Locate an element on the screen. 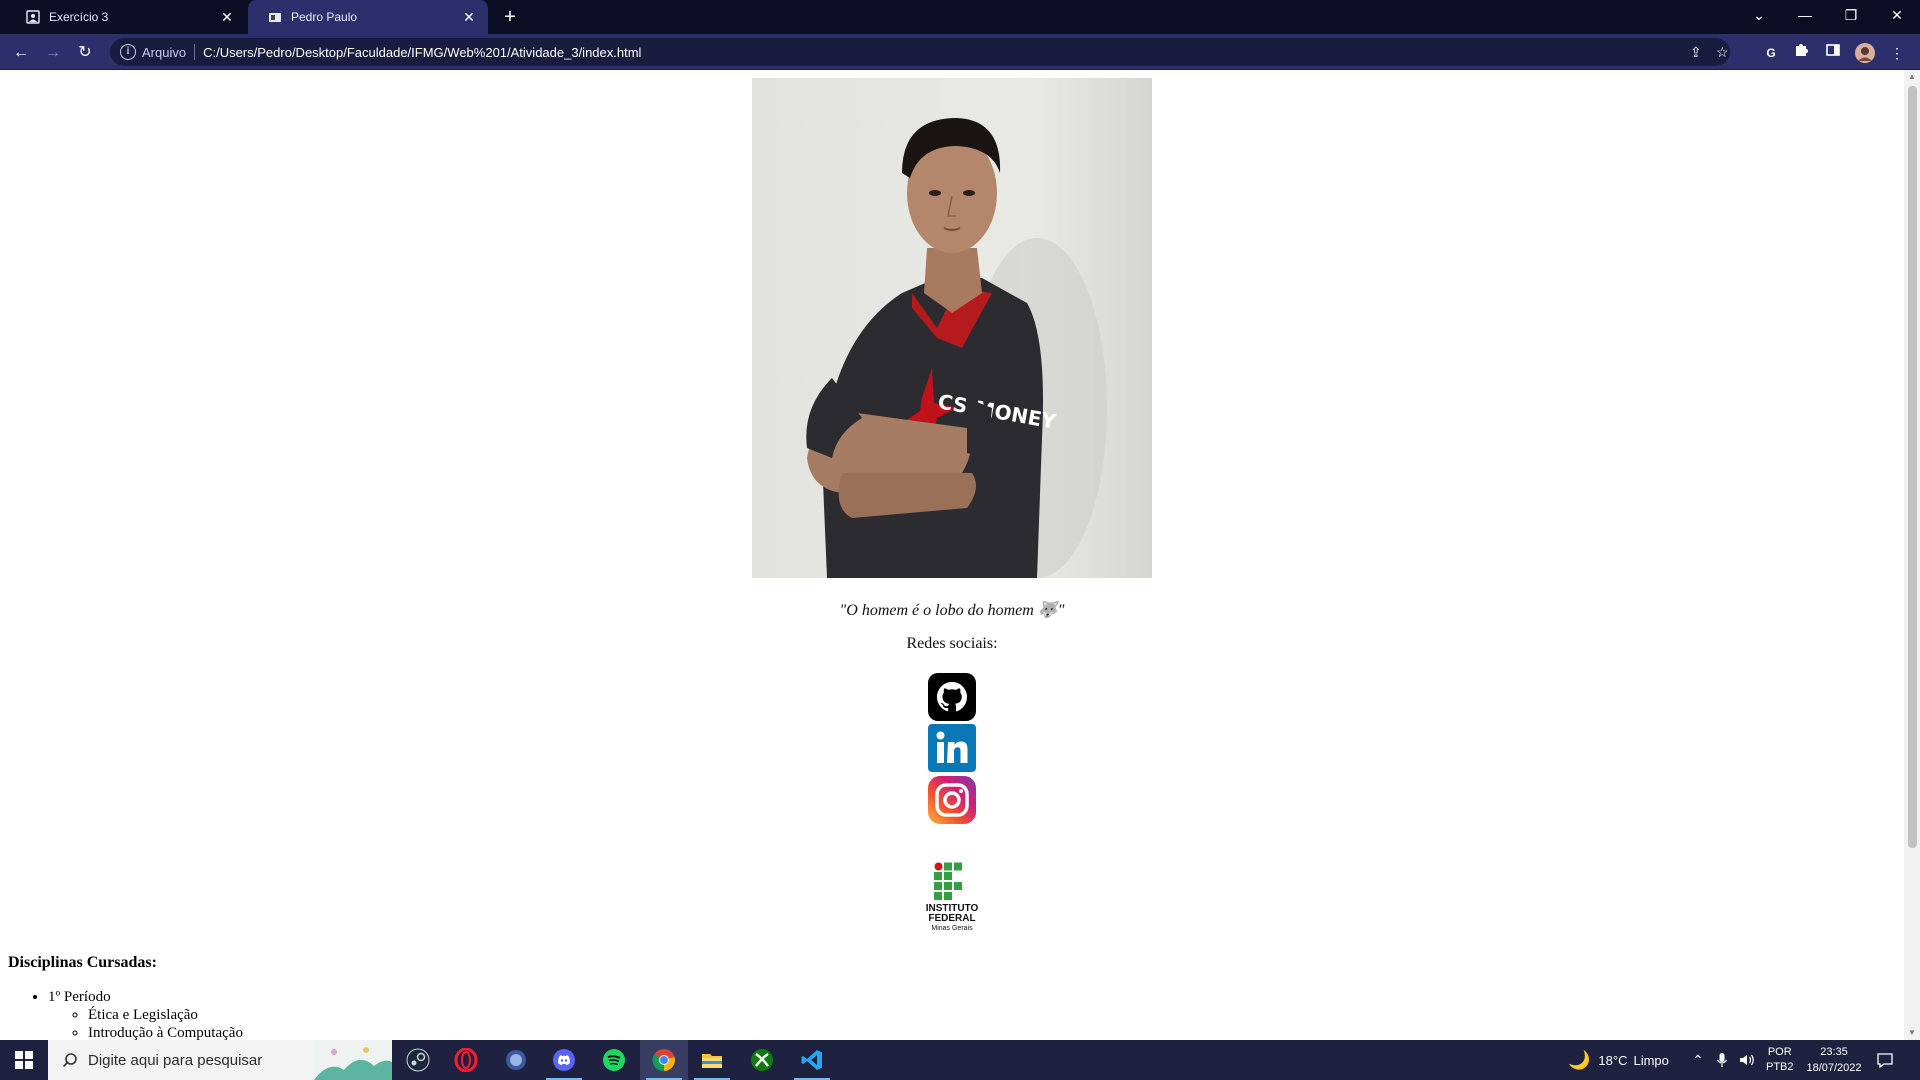 The image size is (1920, 1080). vscode-icon is located at coordinates (811, 1060).